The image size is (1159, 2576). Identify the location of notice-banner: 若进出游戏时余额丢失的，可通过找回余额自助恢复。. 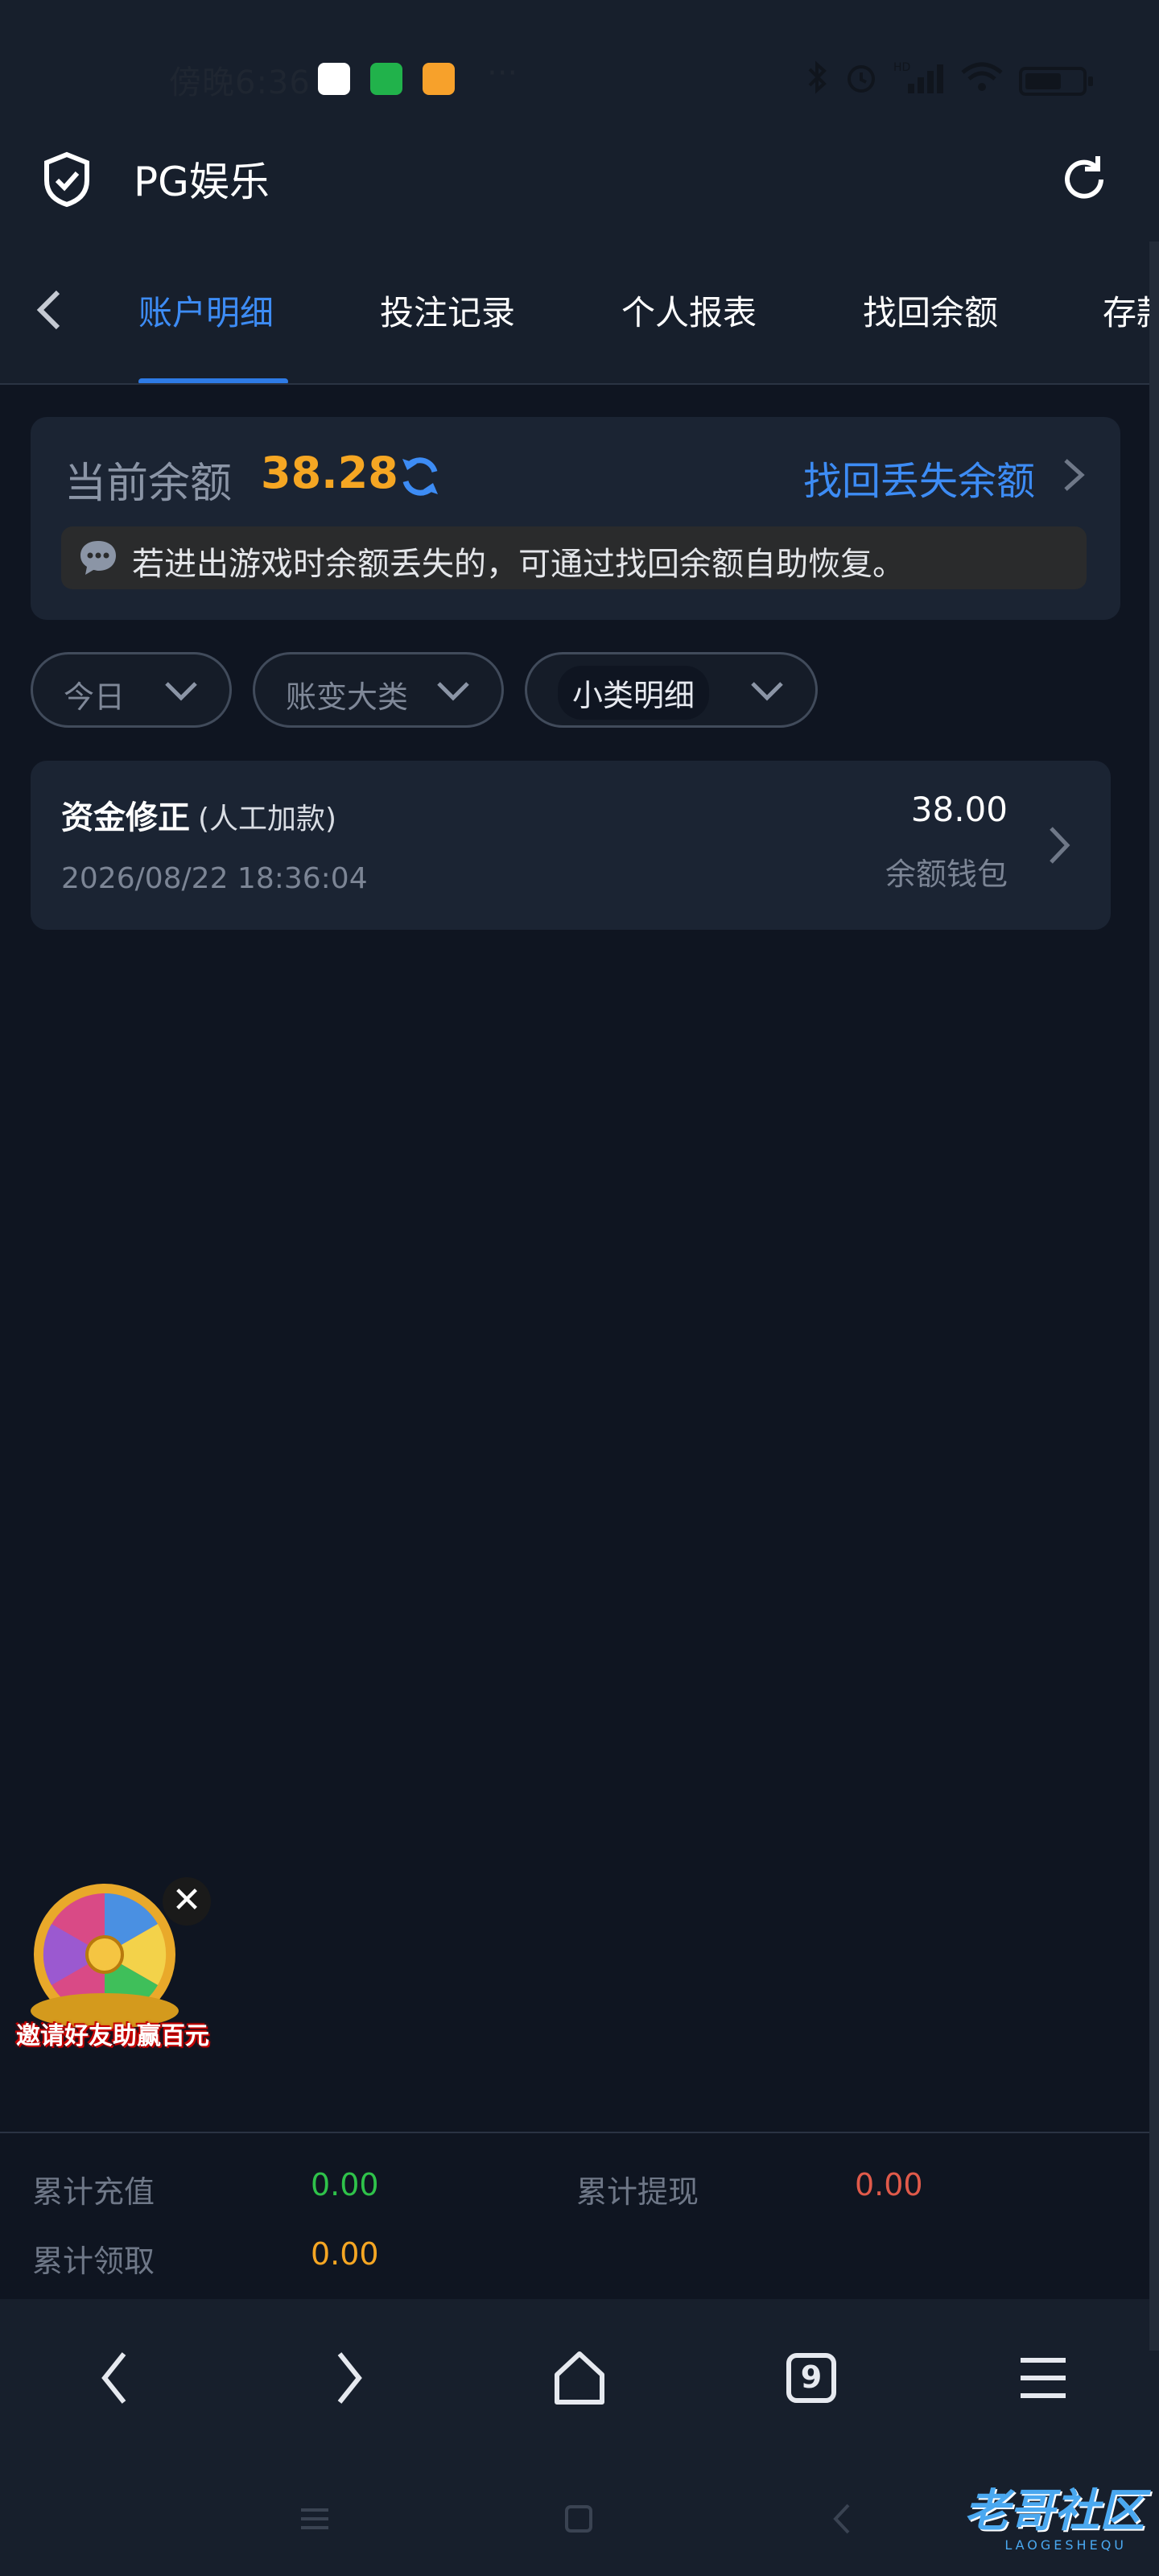
(574, 557).